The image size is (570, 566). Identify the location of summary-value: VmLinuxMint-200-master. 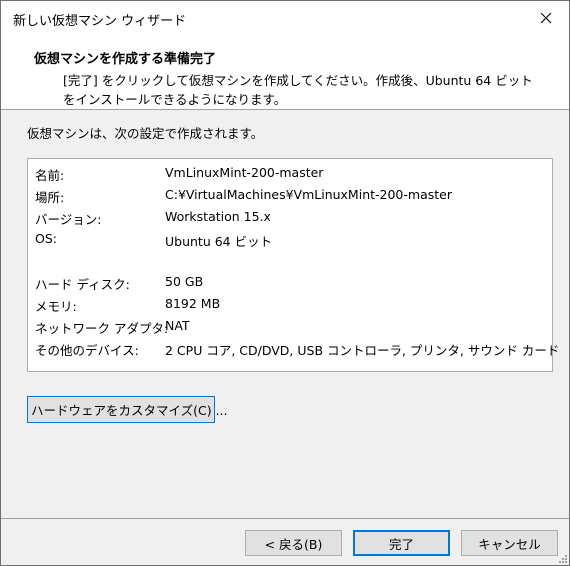
(244, 172).